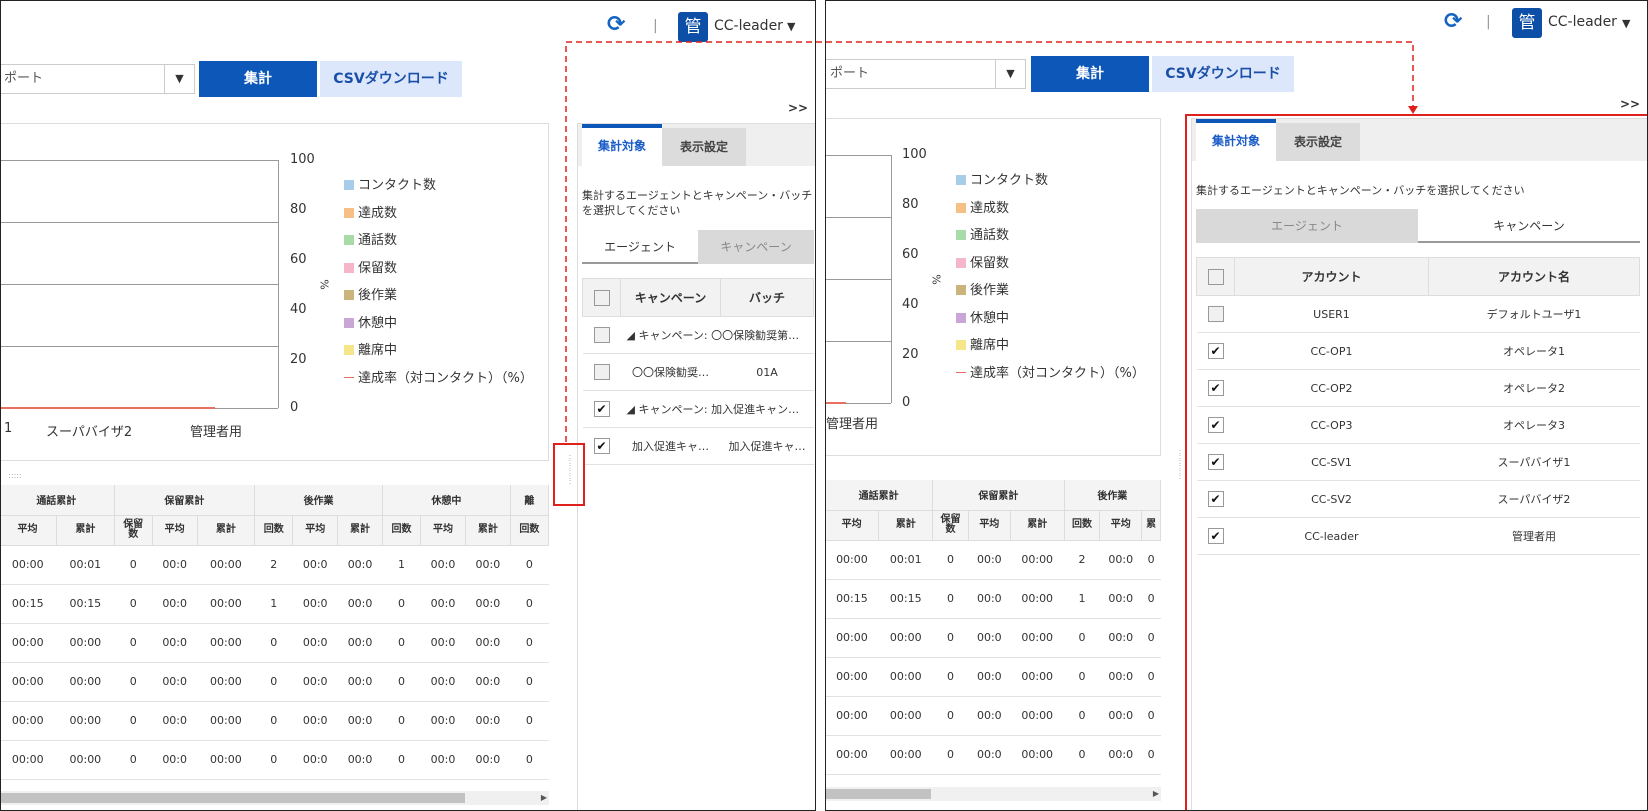  Describe the element at coordinates (767, 297) in the screenshot. I see `column-header-batch: バッチ` at that location.